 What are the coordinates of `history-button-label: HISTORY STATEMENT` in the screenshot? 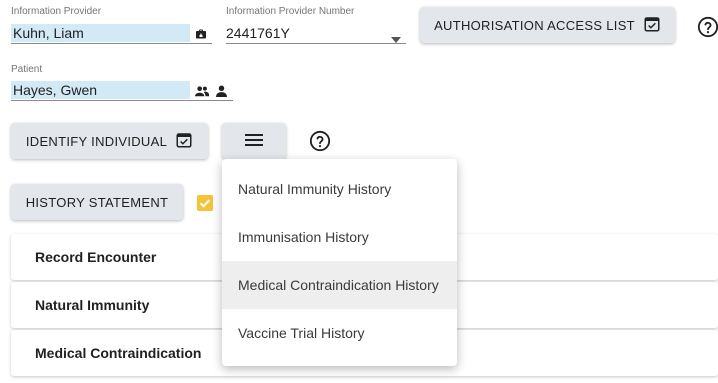 It's located at (97, 202).